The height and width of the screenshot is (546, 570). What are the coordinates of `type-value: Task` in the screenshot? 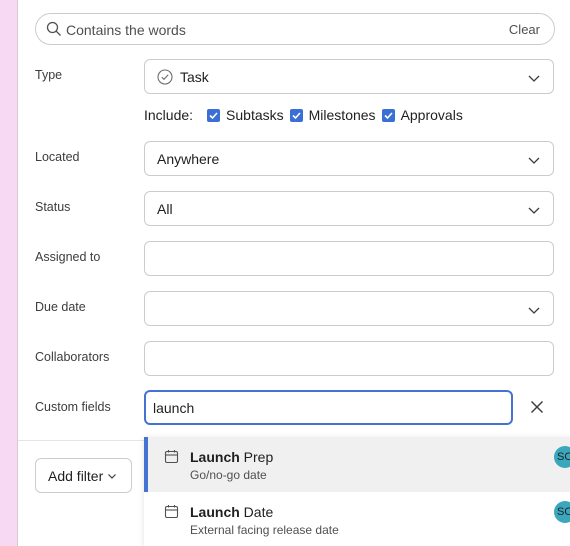 It's located at (194, 77).